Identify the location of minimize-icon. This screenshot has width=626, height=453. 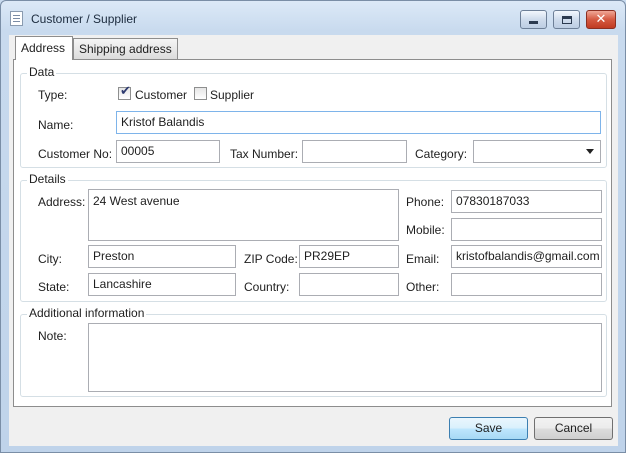
(533, 22).